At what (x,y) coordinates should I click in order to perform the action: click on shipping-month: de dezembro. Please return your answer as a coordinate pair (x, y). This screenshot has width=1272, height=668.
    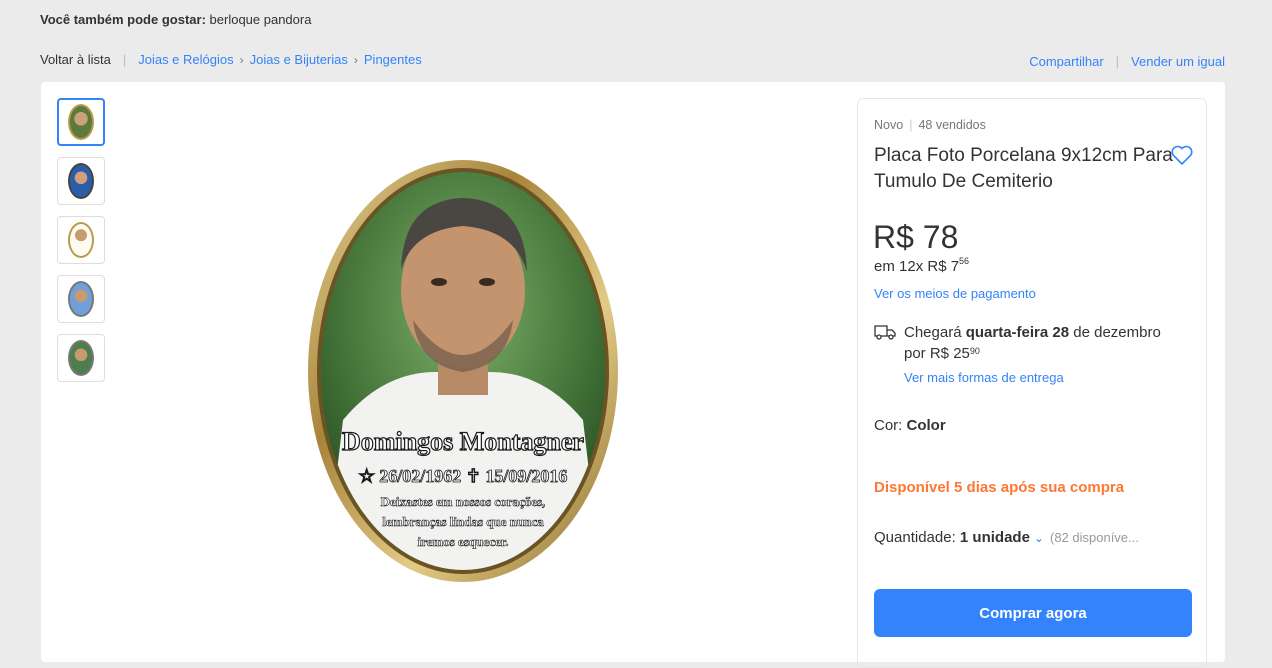
    Looking at the image, I should click on (1117, 332).